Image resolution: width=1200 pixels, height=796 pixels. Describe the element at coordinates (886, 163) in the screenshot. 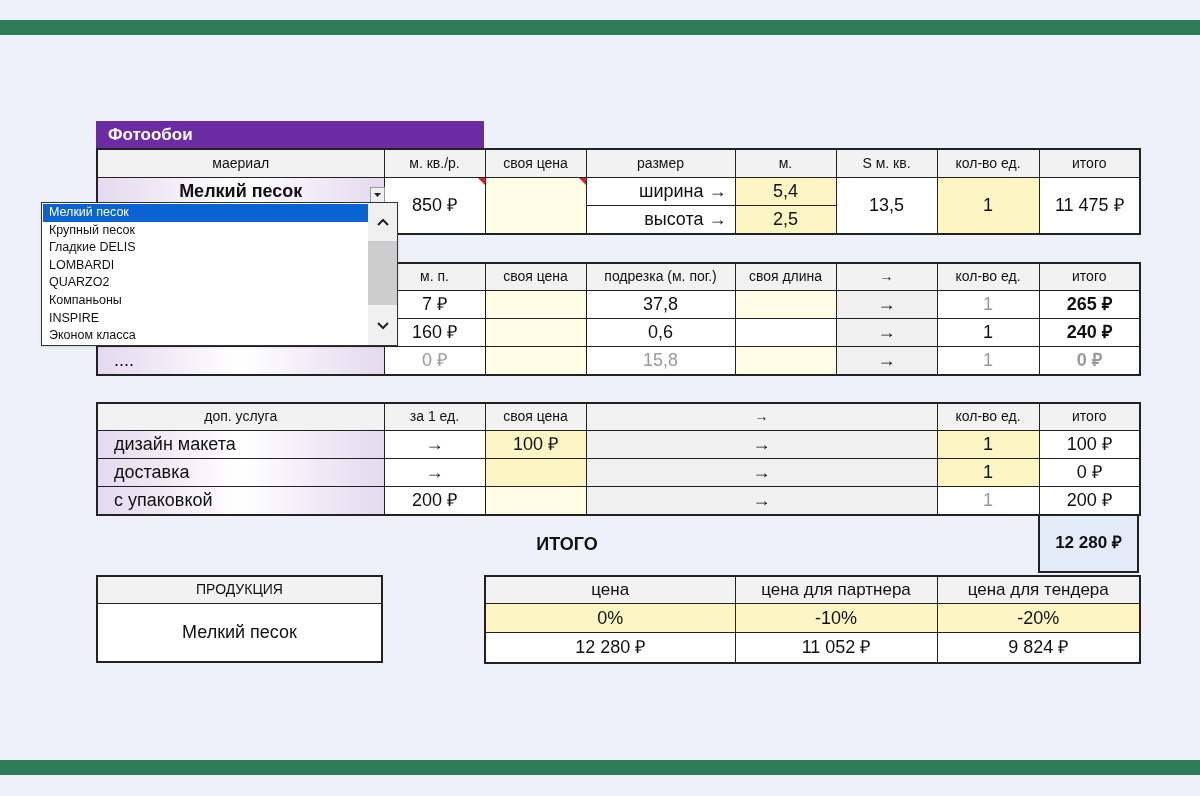

I see `column-header: S м. кв.` at that location.